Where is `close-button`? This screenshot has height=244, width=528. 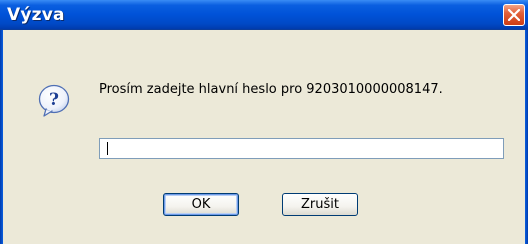 close-button is located at coordinates (514, 15).